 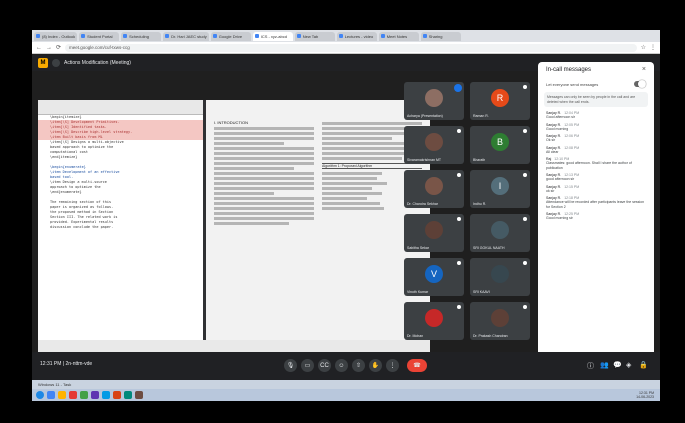 What do you see at coordinates (375, 365) in the screenshot?
I see `raise-hand-icon: ✋` at bounding box center [375, 365].